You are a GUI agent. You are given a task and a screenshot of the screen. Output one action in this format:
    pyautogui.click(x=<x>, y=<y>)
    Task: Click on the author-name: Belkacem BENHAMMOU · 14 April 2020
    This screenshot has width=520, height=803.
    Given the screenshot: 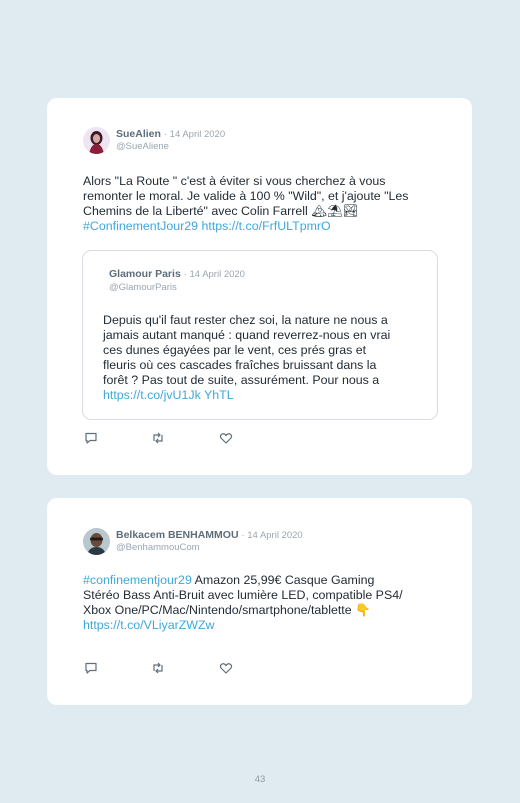 What is the action you would take?
    pyautogui.click(x=209, y=535)
    